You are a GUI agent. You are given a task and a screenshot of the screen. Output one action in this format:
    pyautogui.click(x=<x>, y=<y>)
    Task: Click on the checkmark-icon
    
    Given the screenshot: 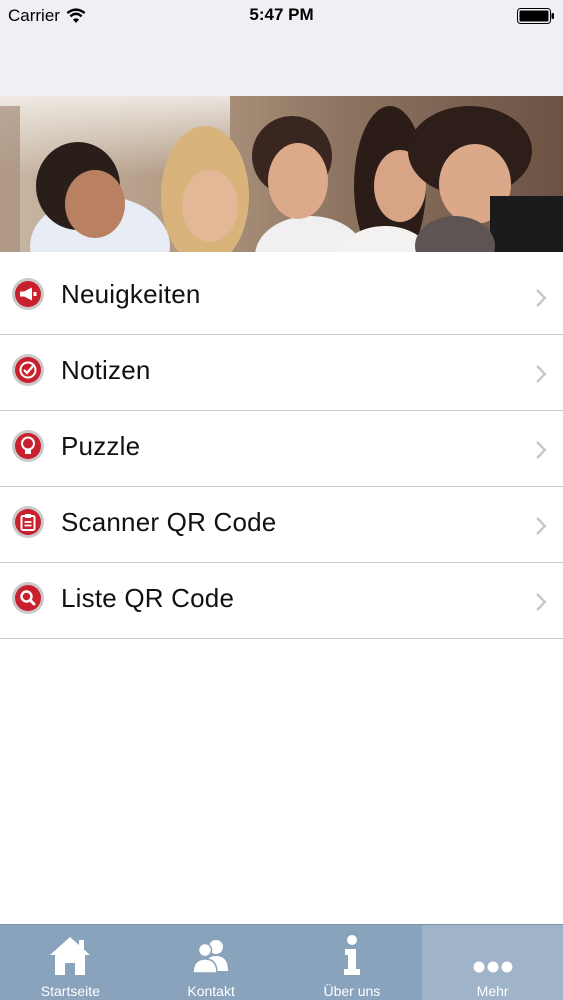 What is the action you would take?
    pyautogui.click(x=28, y=370)
    